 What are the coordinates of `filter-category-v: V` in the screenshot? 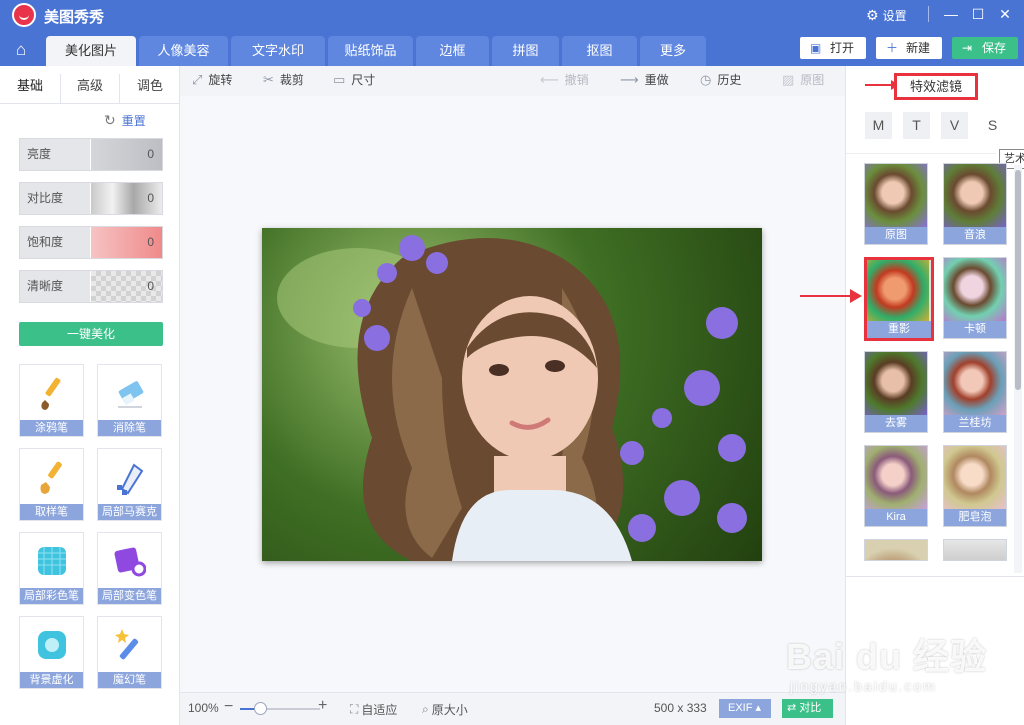 It's located at (954, 125).